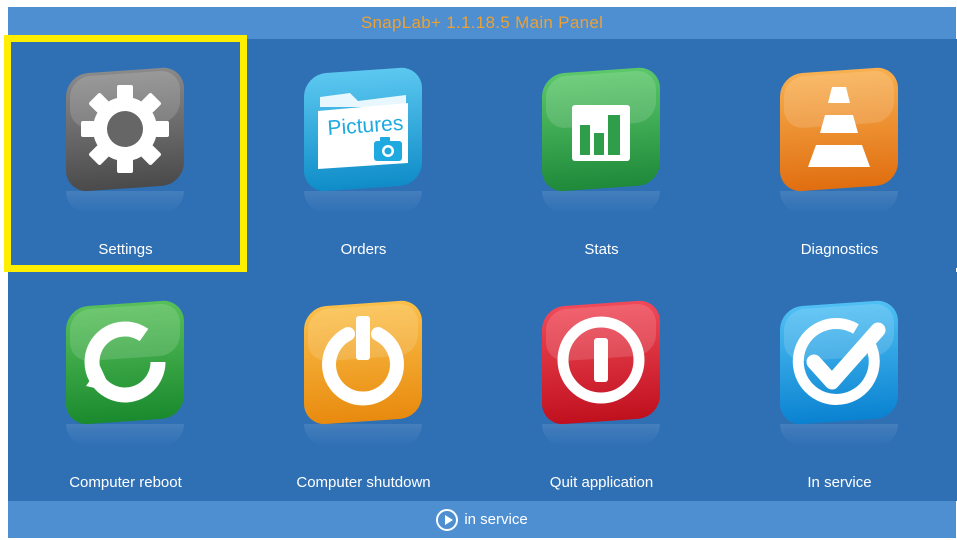 This screenshot has width=957, height=540. I want to click on status-bar: in service, so click(482, 519).